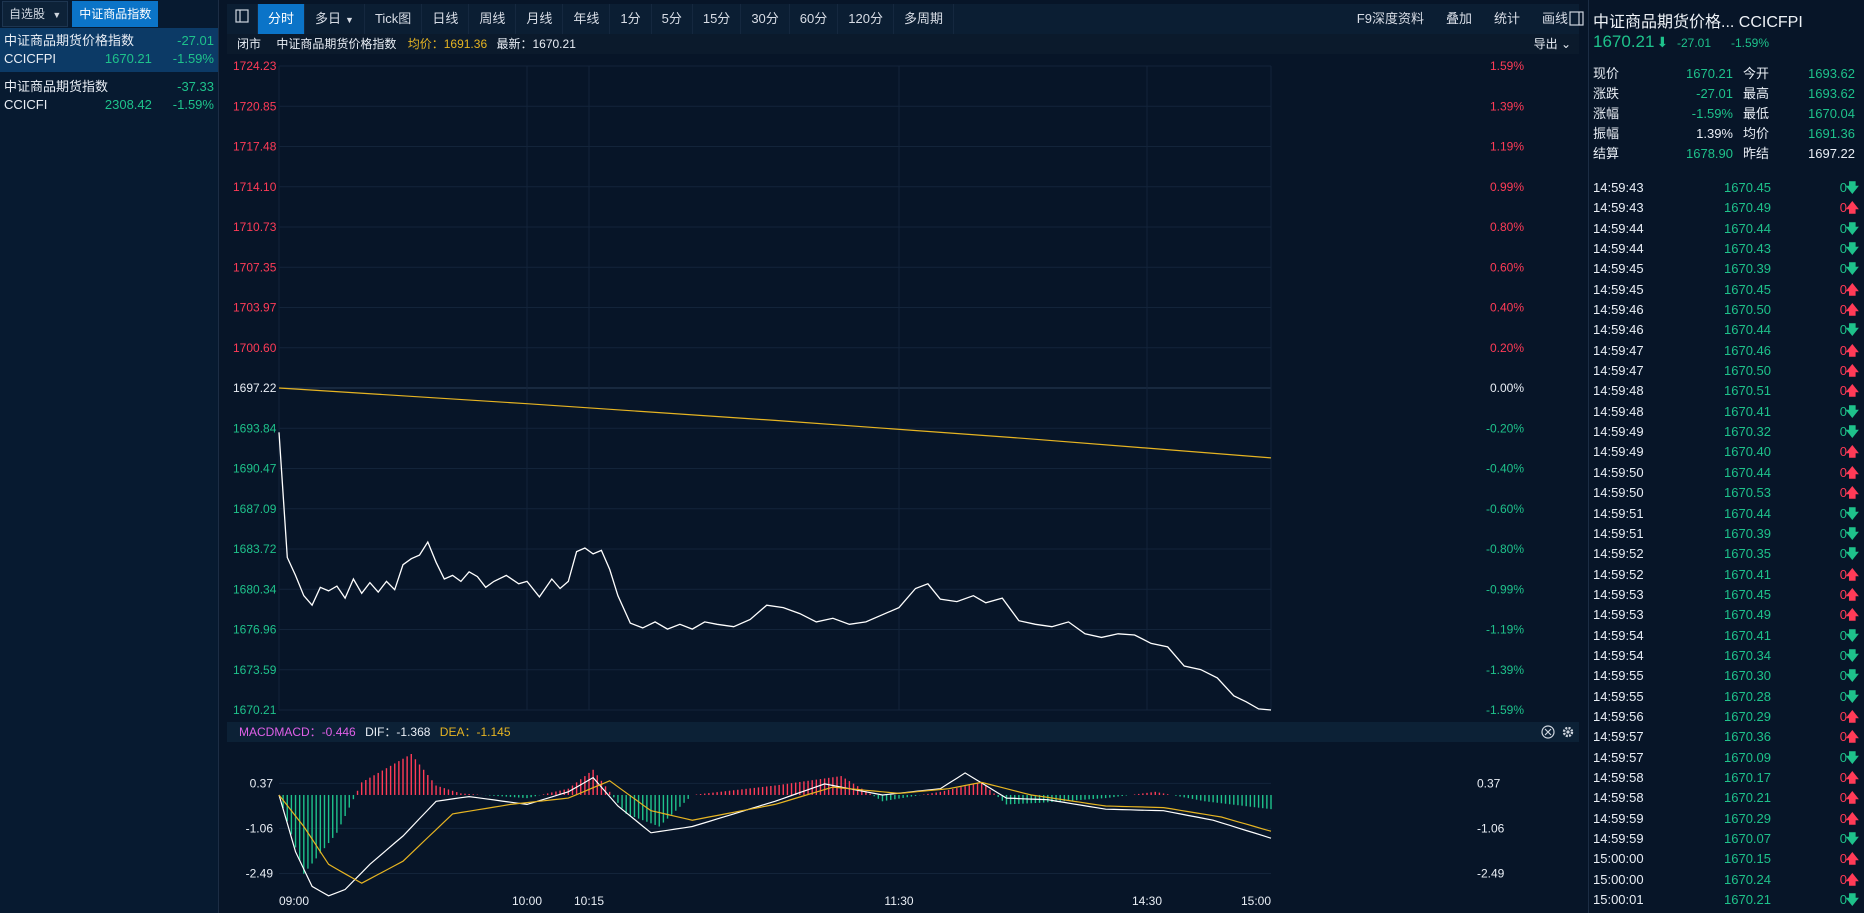 This screenshot has height=913, width=1864. What do you see at coordinates (898, 901) in the screenshot?
I see `time-tick-label: 11:30` at bounding box center [898, 901].